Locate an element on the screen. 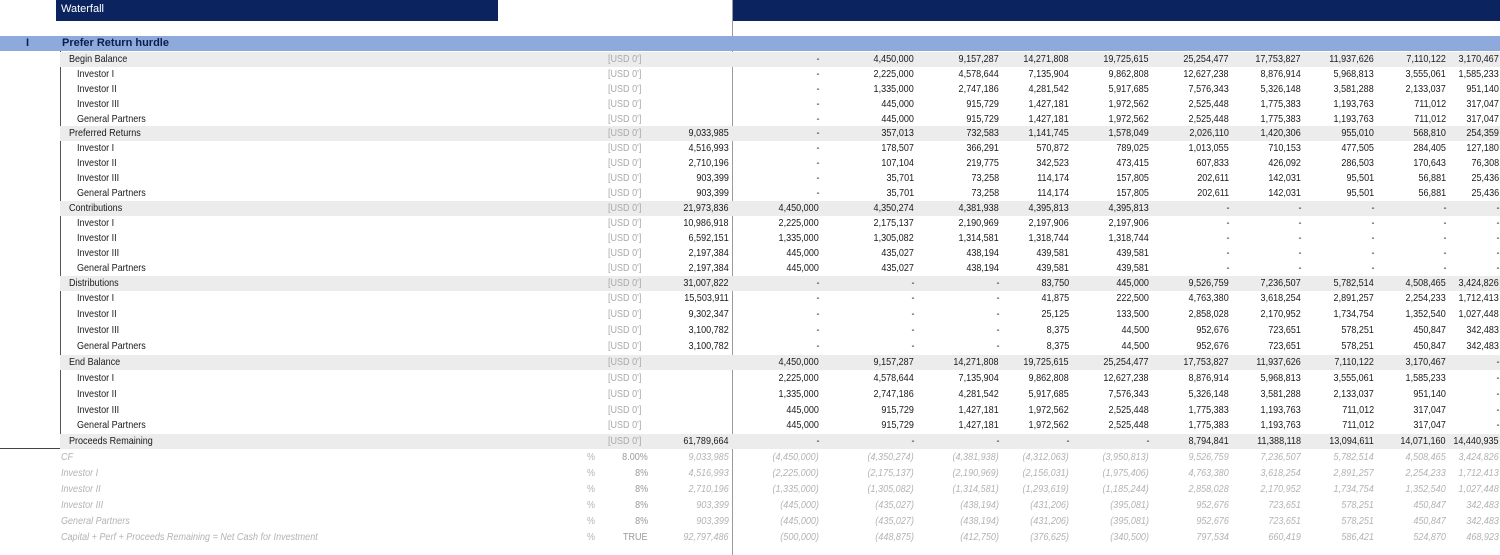  value-cell: 2,858,028 is located at coordinates (1209, 314).